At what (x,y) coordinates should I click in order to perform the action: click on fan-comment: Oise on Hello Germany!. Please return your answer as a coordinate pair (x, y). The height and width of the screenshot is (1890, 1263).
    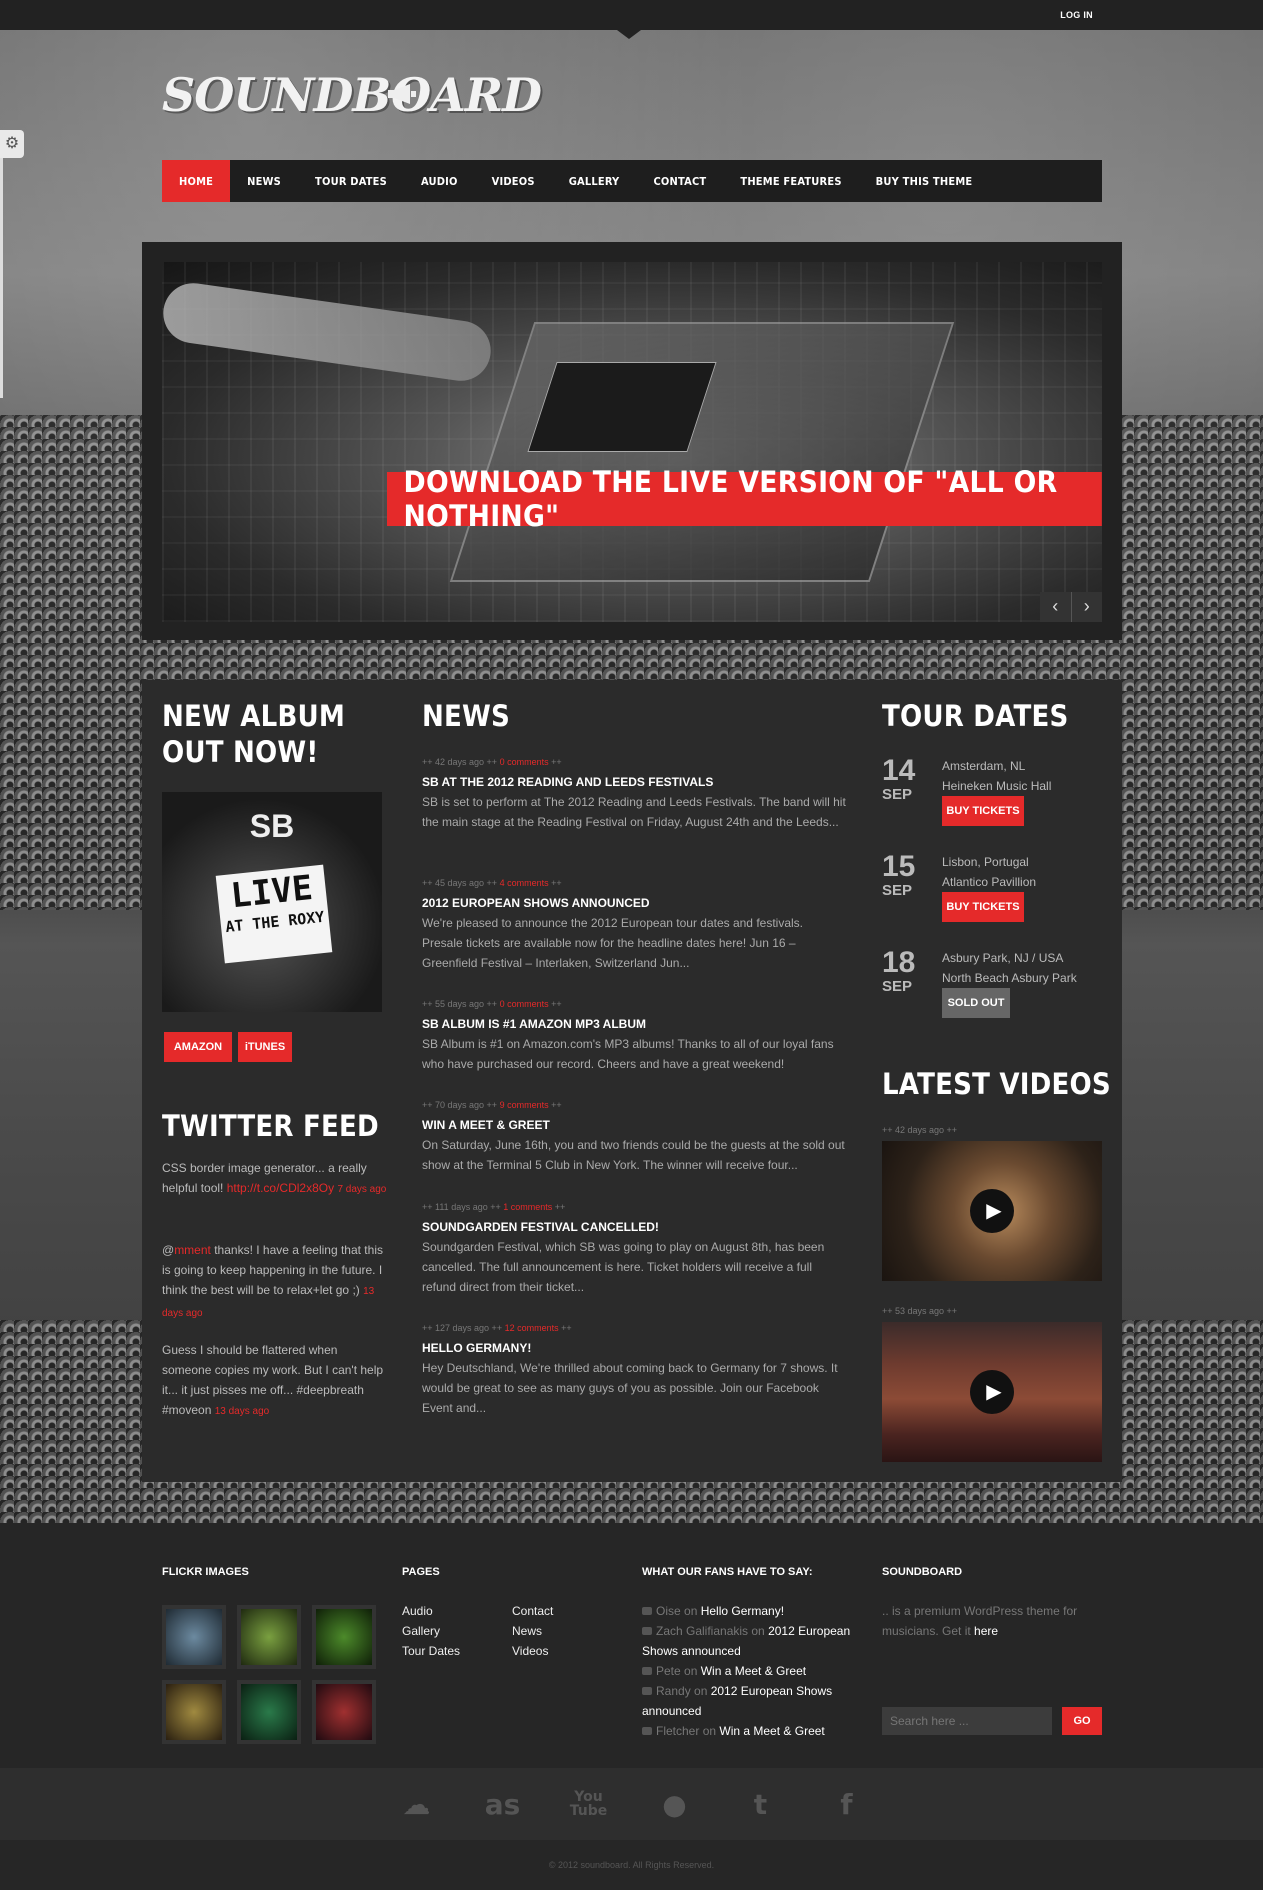
    Looking at the image, I should click on (757, 1611).